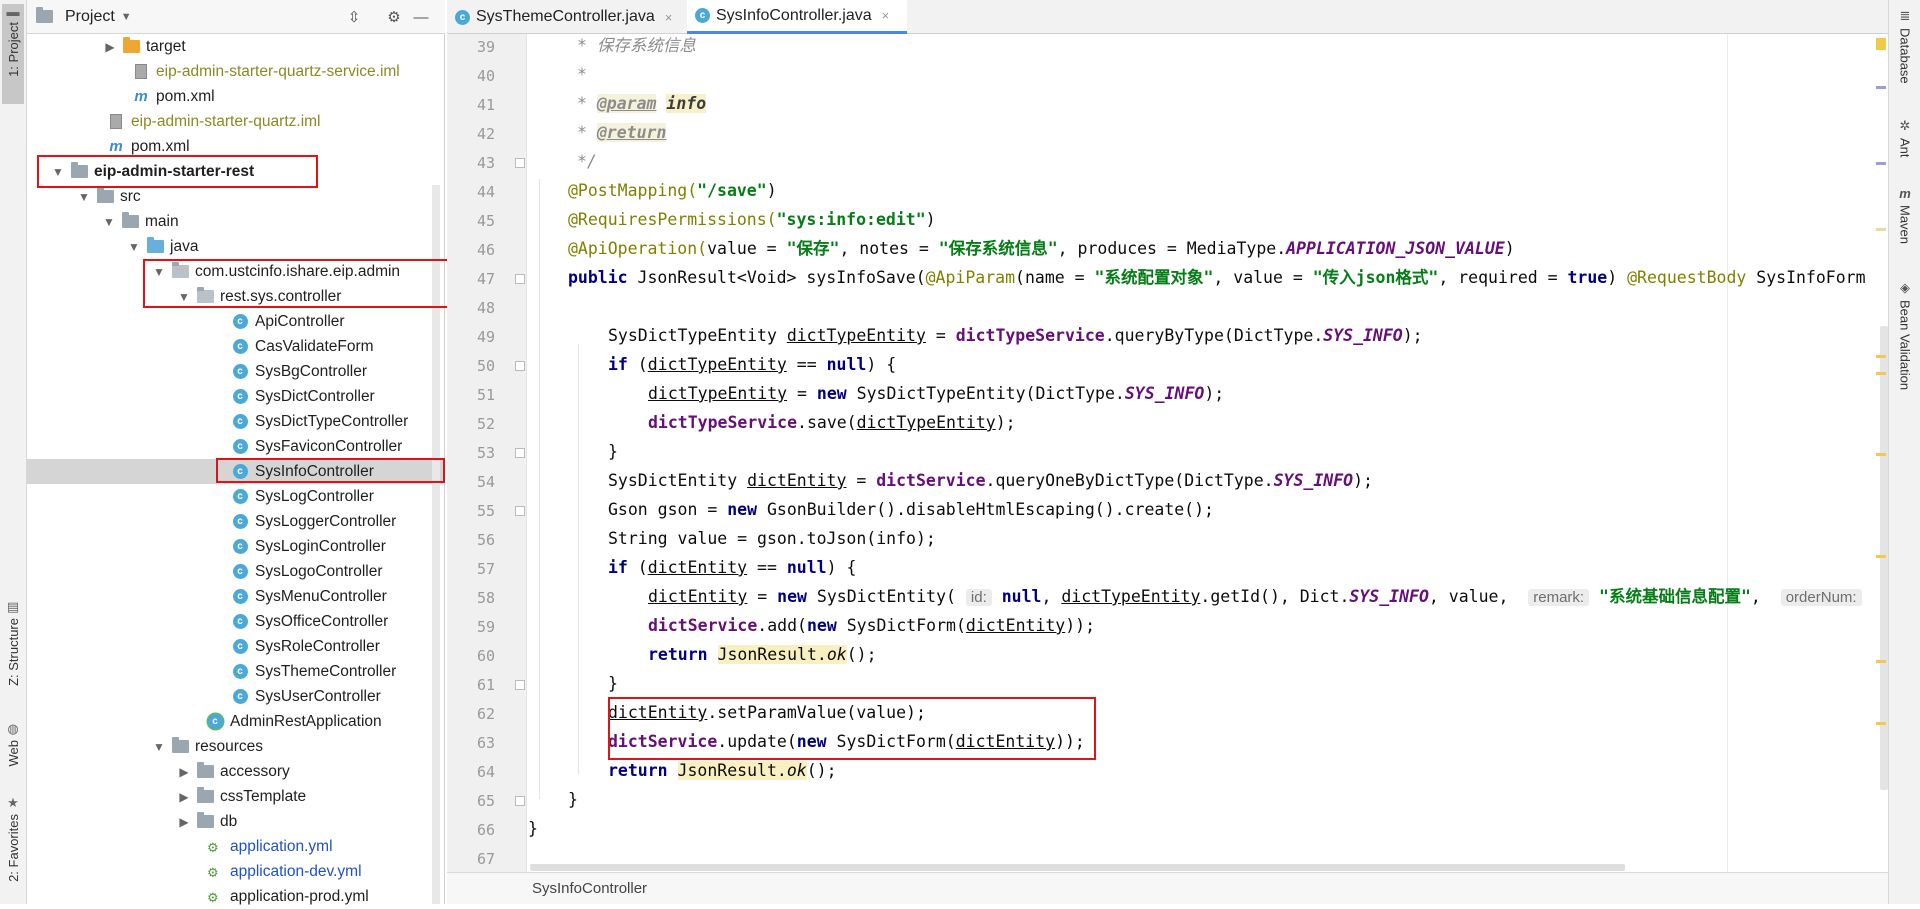  Describe the element at coordinates (236, 271) in the screenshot. I see `tree-item-package-admin: ▼ com.ustcinfo.ishare.eip.admin` at that location.